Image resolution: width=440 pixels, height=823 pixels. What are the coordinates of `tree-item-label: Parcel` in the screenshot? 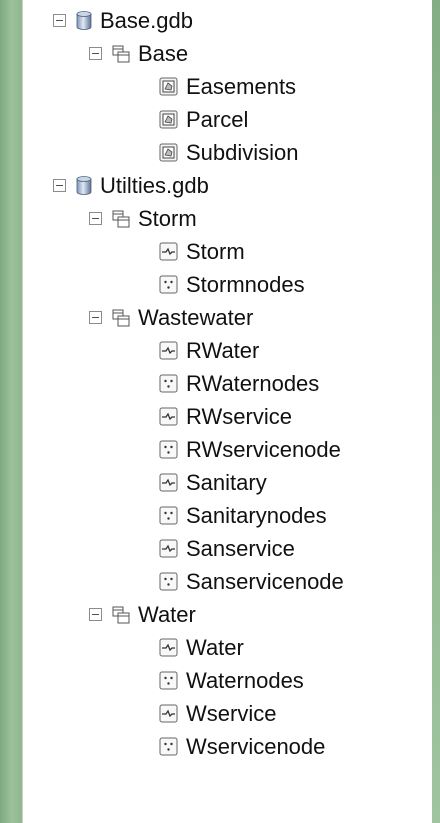 It's located at (217, 119).